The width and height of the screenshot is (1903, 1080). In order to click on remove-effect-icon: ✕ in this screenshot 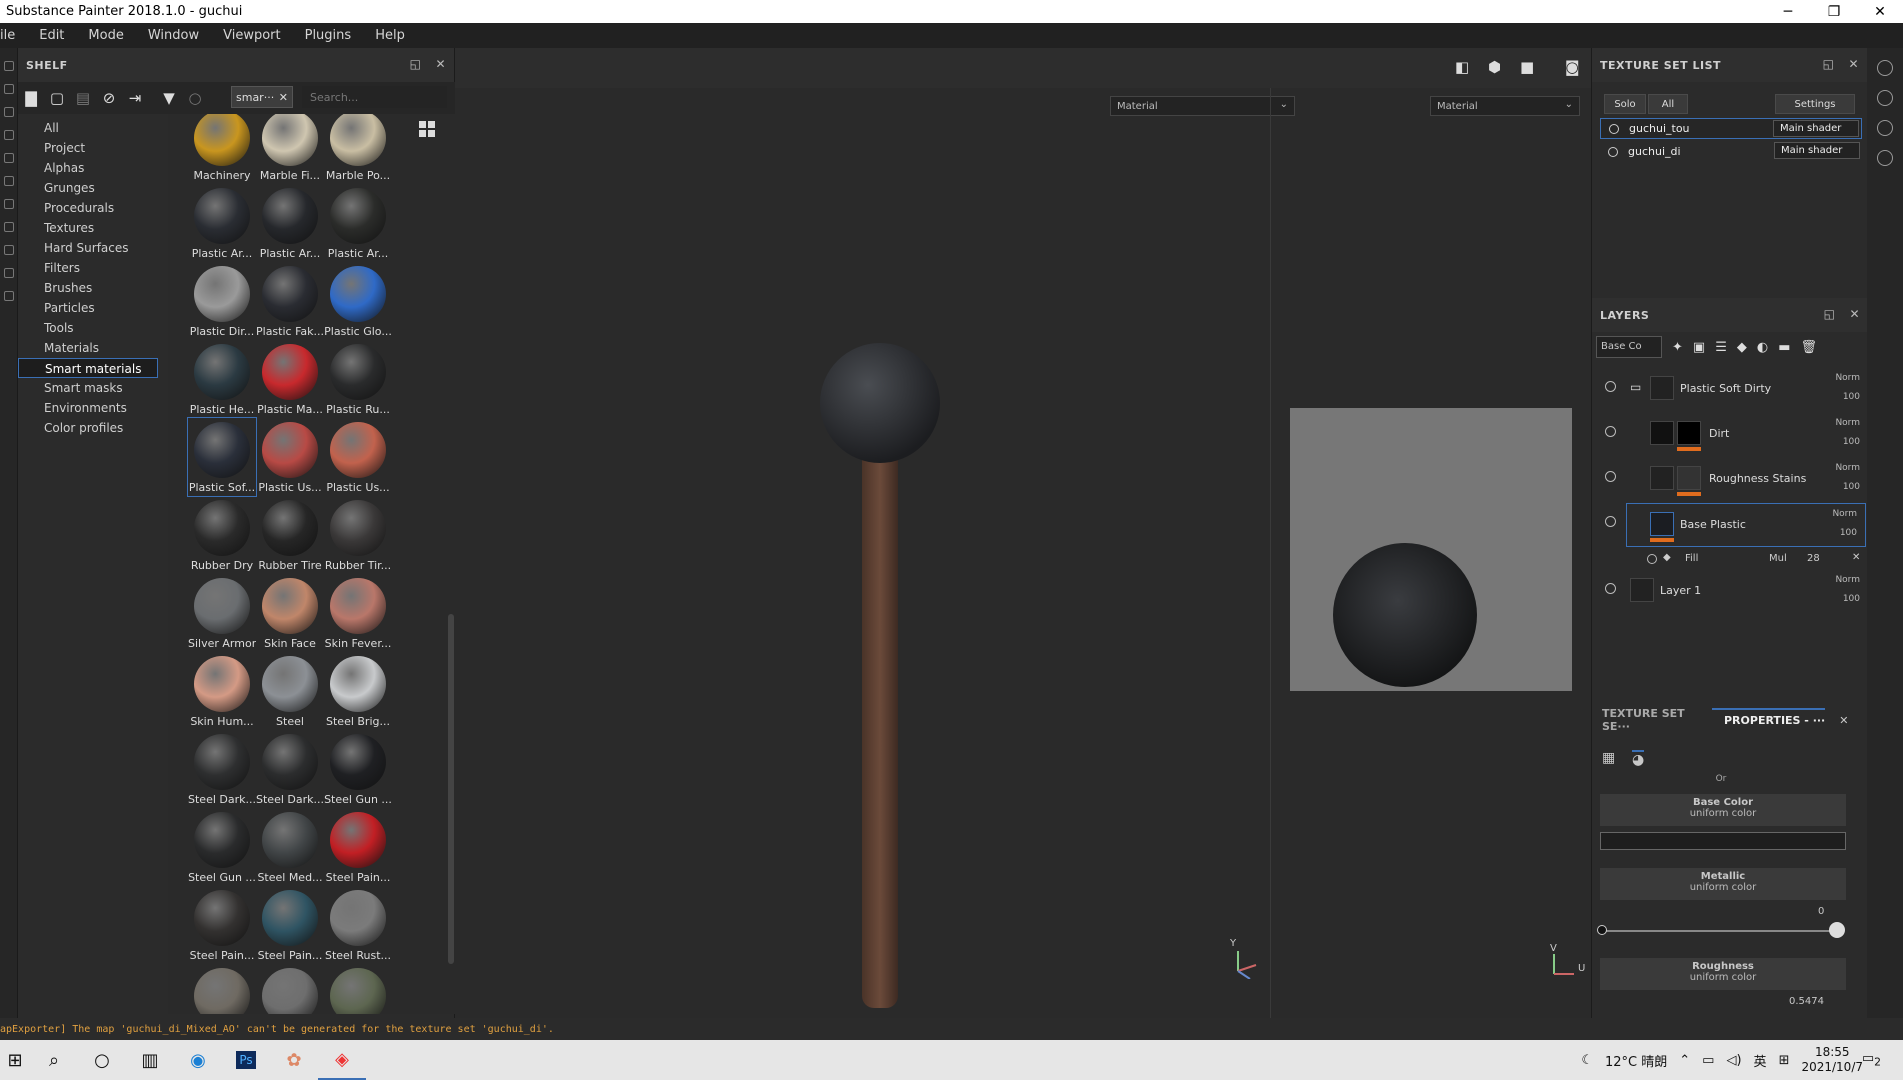, I will do `click(1856, 557)`.